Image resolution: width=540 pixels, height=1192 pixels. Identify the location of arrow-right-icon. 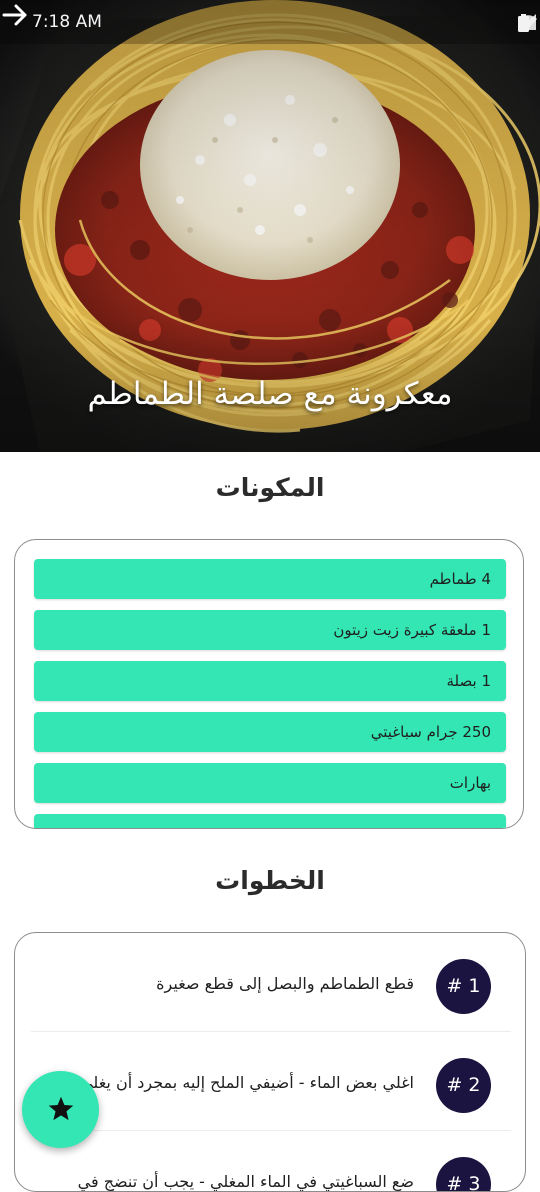
(15, 15).